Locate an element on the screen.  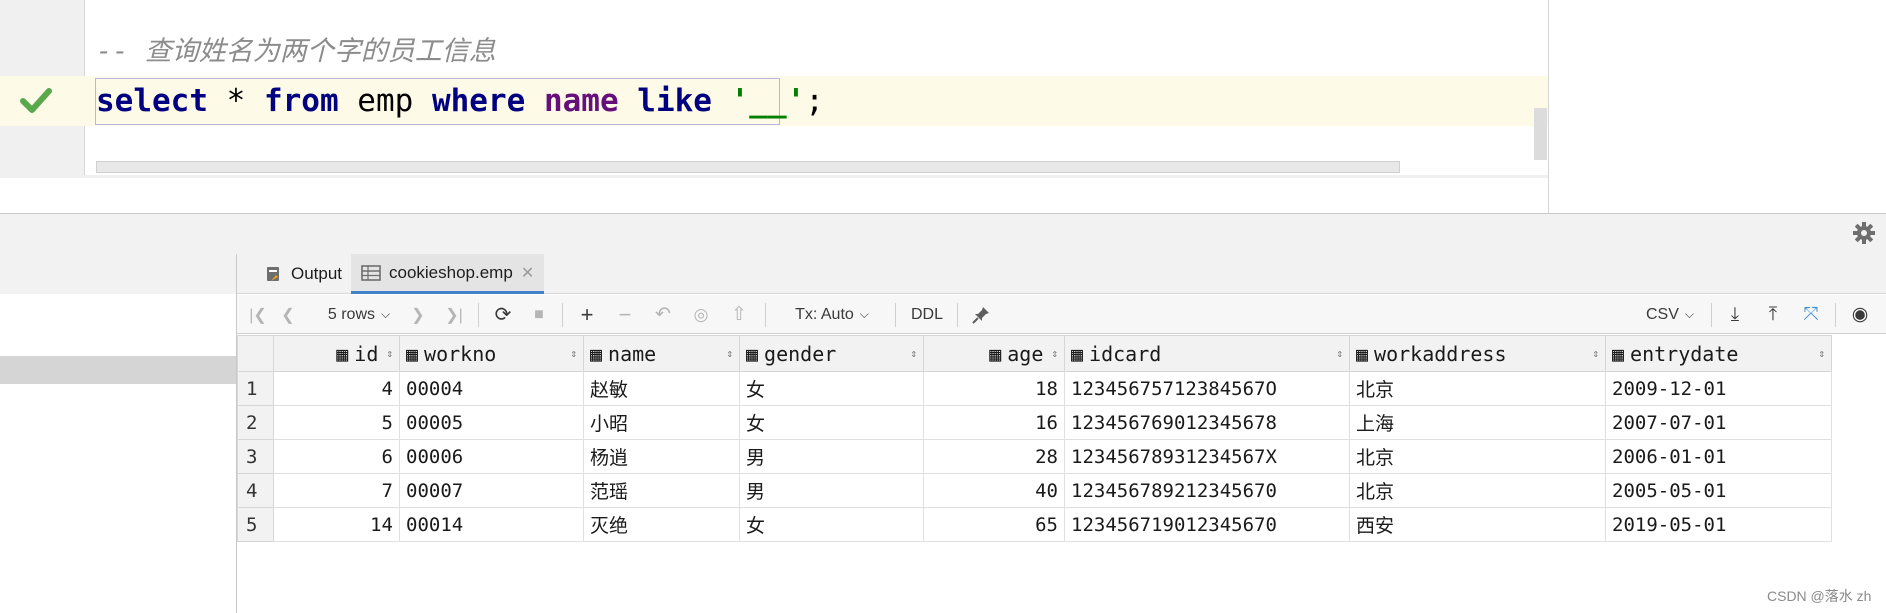
cell-idcard: 12345675712384567O is located at coordinates (1207, 388).